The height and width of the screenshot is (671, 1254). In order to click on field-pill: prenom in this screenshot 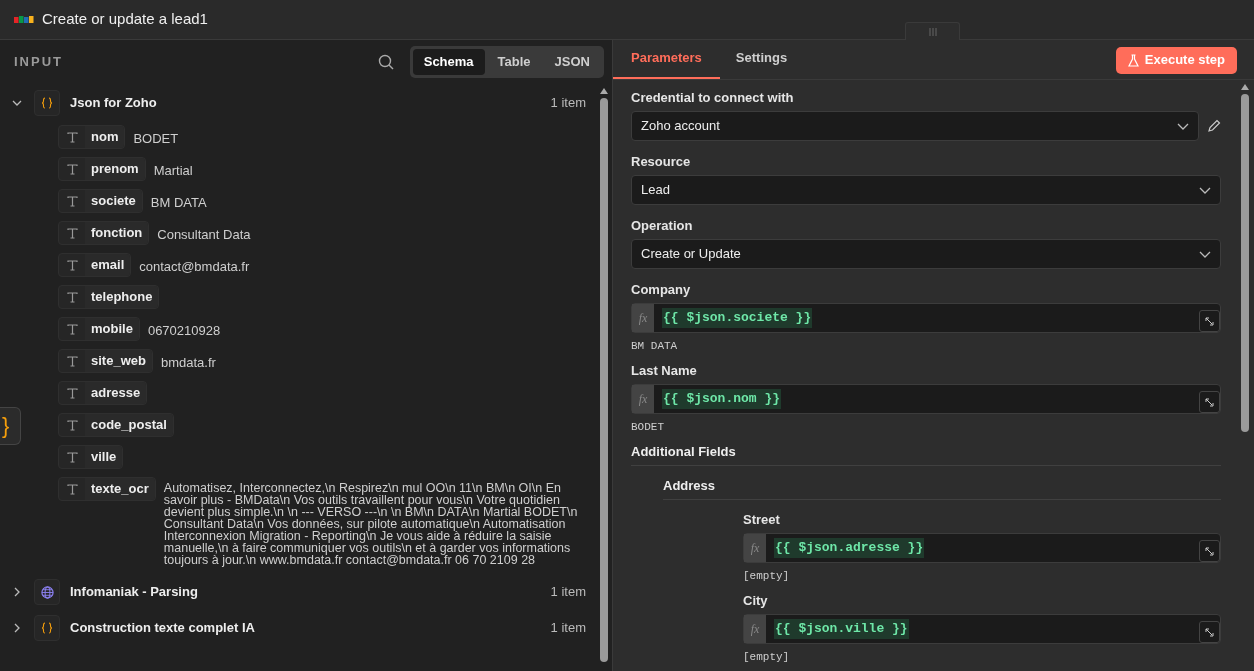, I will do `click(102, 169)`.